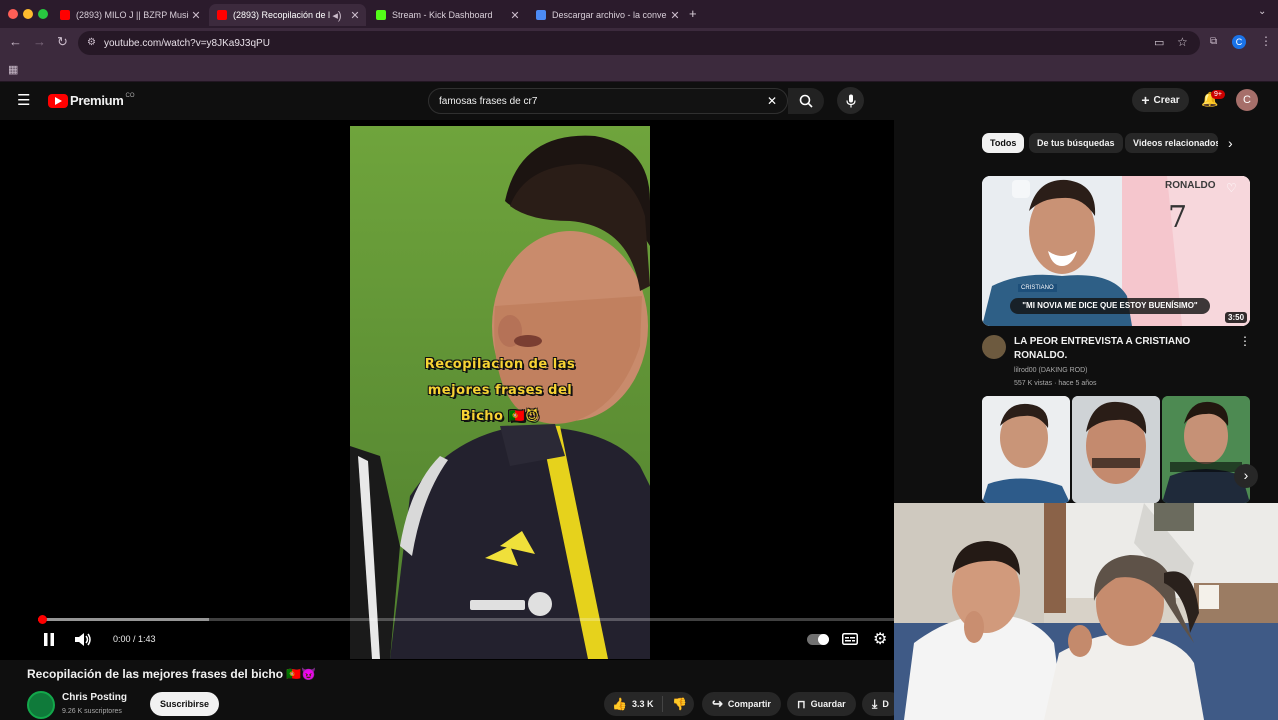  What do you see at coordinates (23, 100) in the screenshot?
I see `hamburger-menu-icon: ☰` at bounding box center [23, 100].